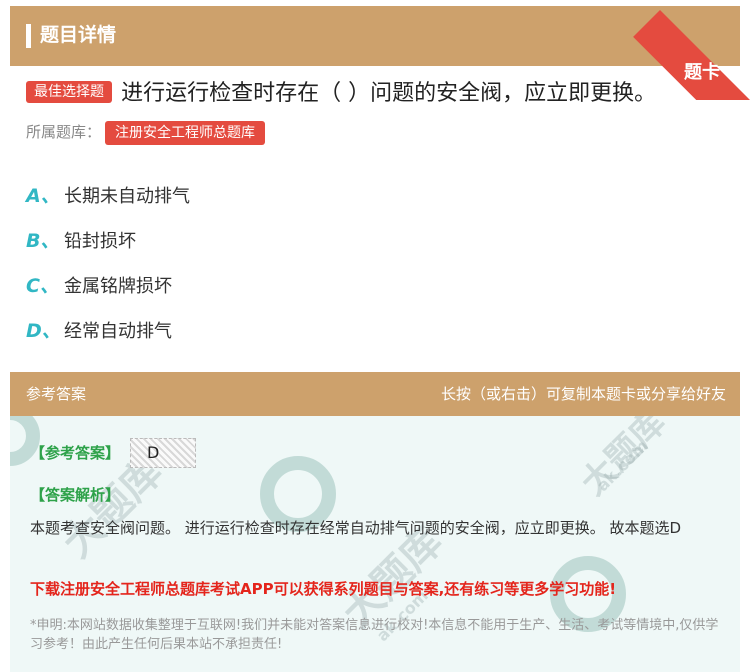 Image resolution: width=750 pixels, height=672 pixels. I want to click on bank-name-tag: 注册安全工程师总题库, so click(185, 133).